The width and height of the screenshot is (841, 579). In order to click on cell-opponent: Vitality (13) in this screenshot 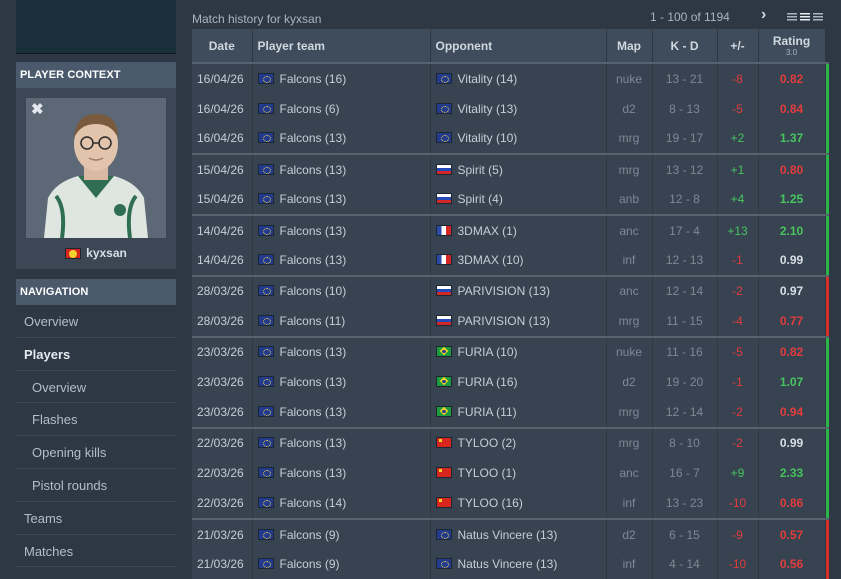, I will do `click(518, 108)`.